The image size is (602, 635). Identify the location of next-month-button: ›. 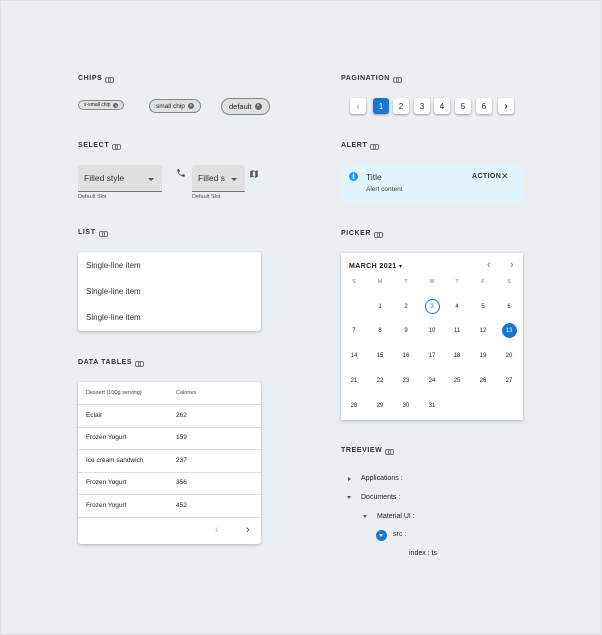
(512, 265).